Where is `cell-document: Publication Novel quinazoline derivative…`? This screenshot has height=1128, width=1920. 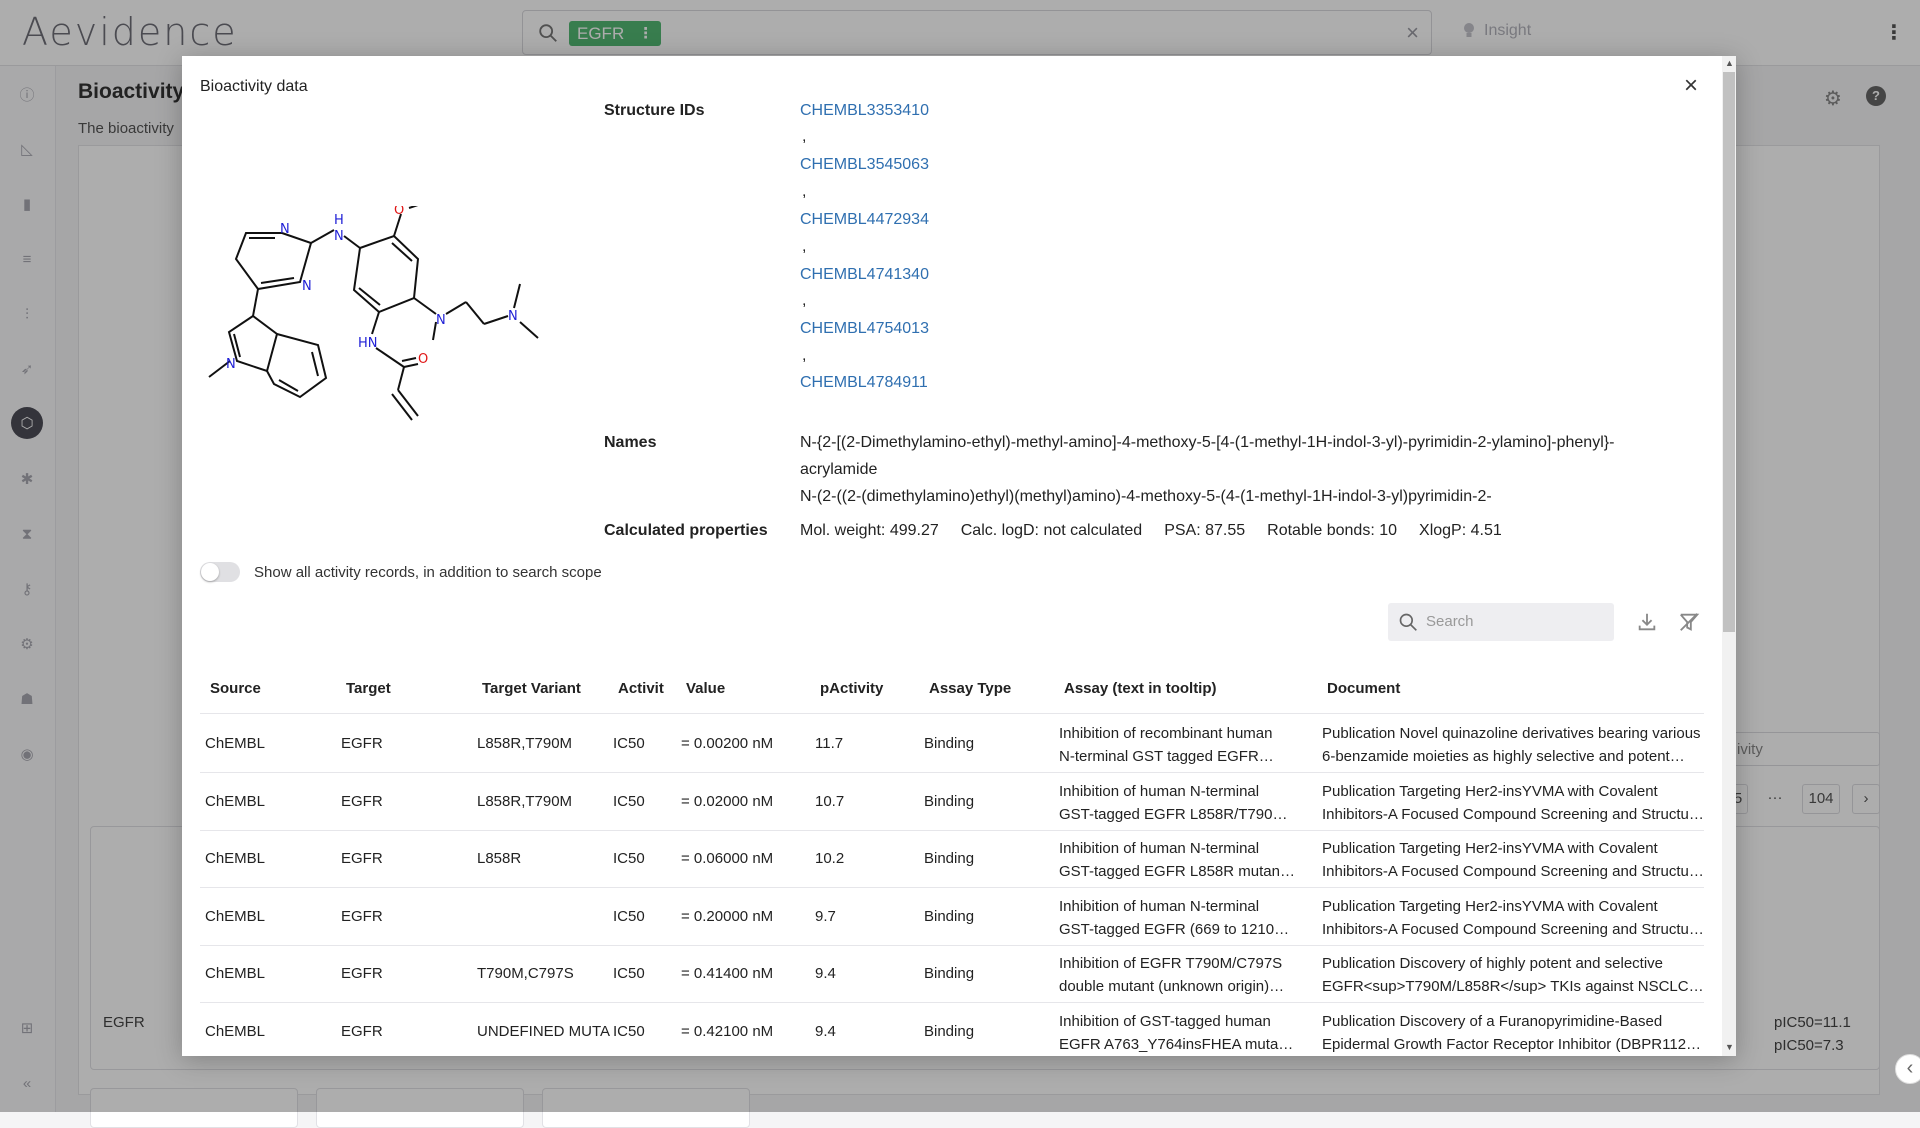
cell-document: Publication Novel quinazoline derivative… is located at coordinates (1513, 745).